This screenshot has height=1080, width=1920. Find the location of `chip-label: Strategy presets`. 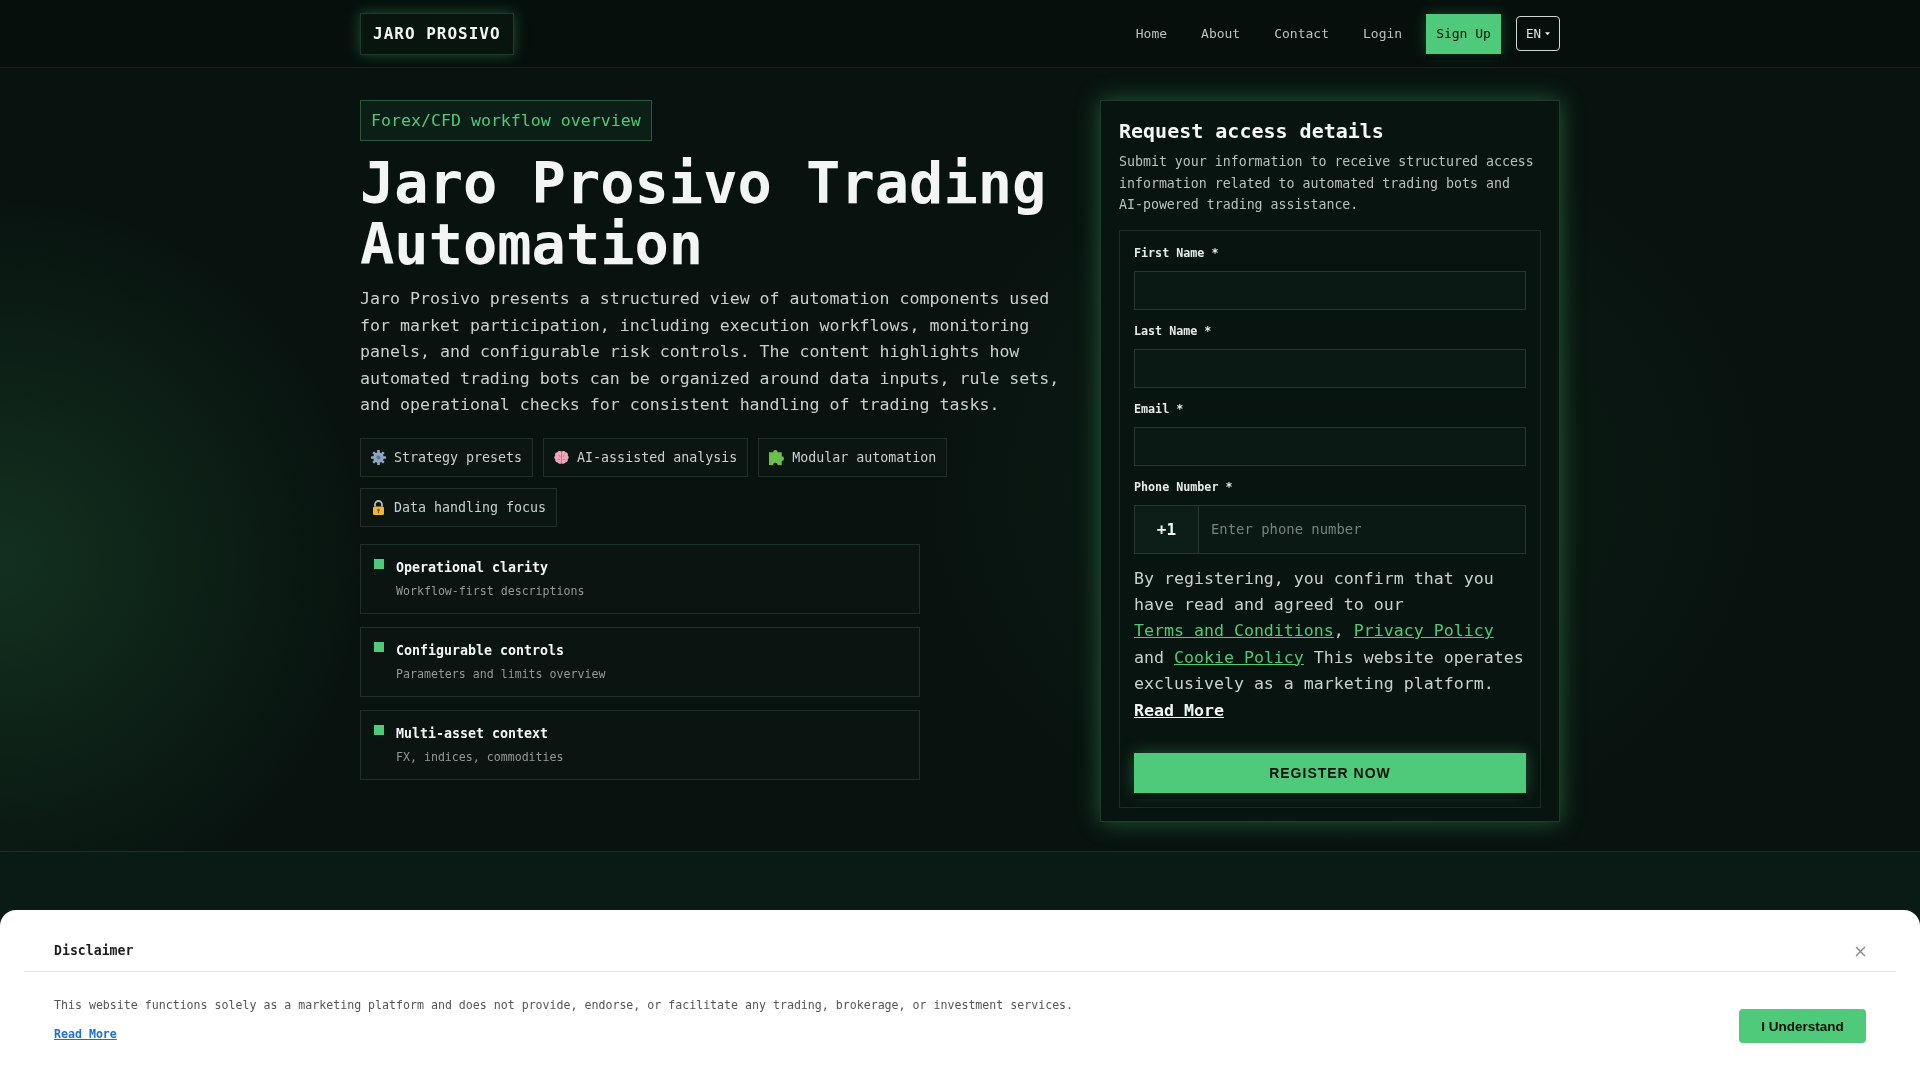

chip-label: Strategy presets is located at coordinates (458, 457).